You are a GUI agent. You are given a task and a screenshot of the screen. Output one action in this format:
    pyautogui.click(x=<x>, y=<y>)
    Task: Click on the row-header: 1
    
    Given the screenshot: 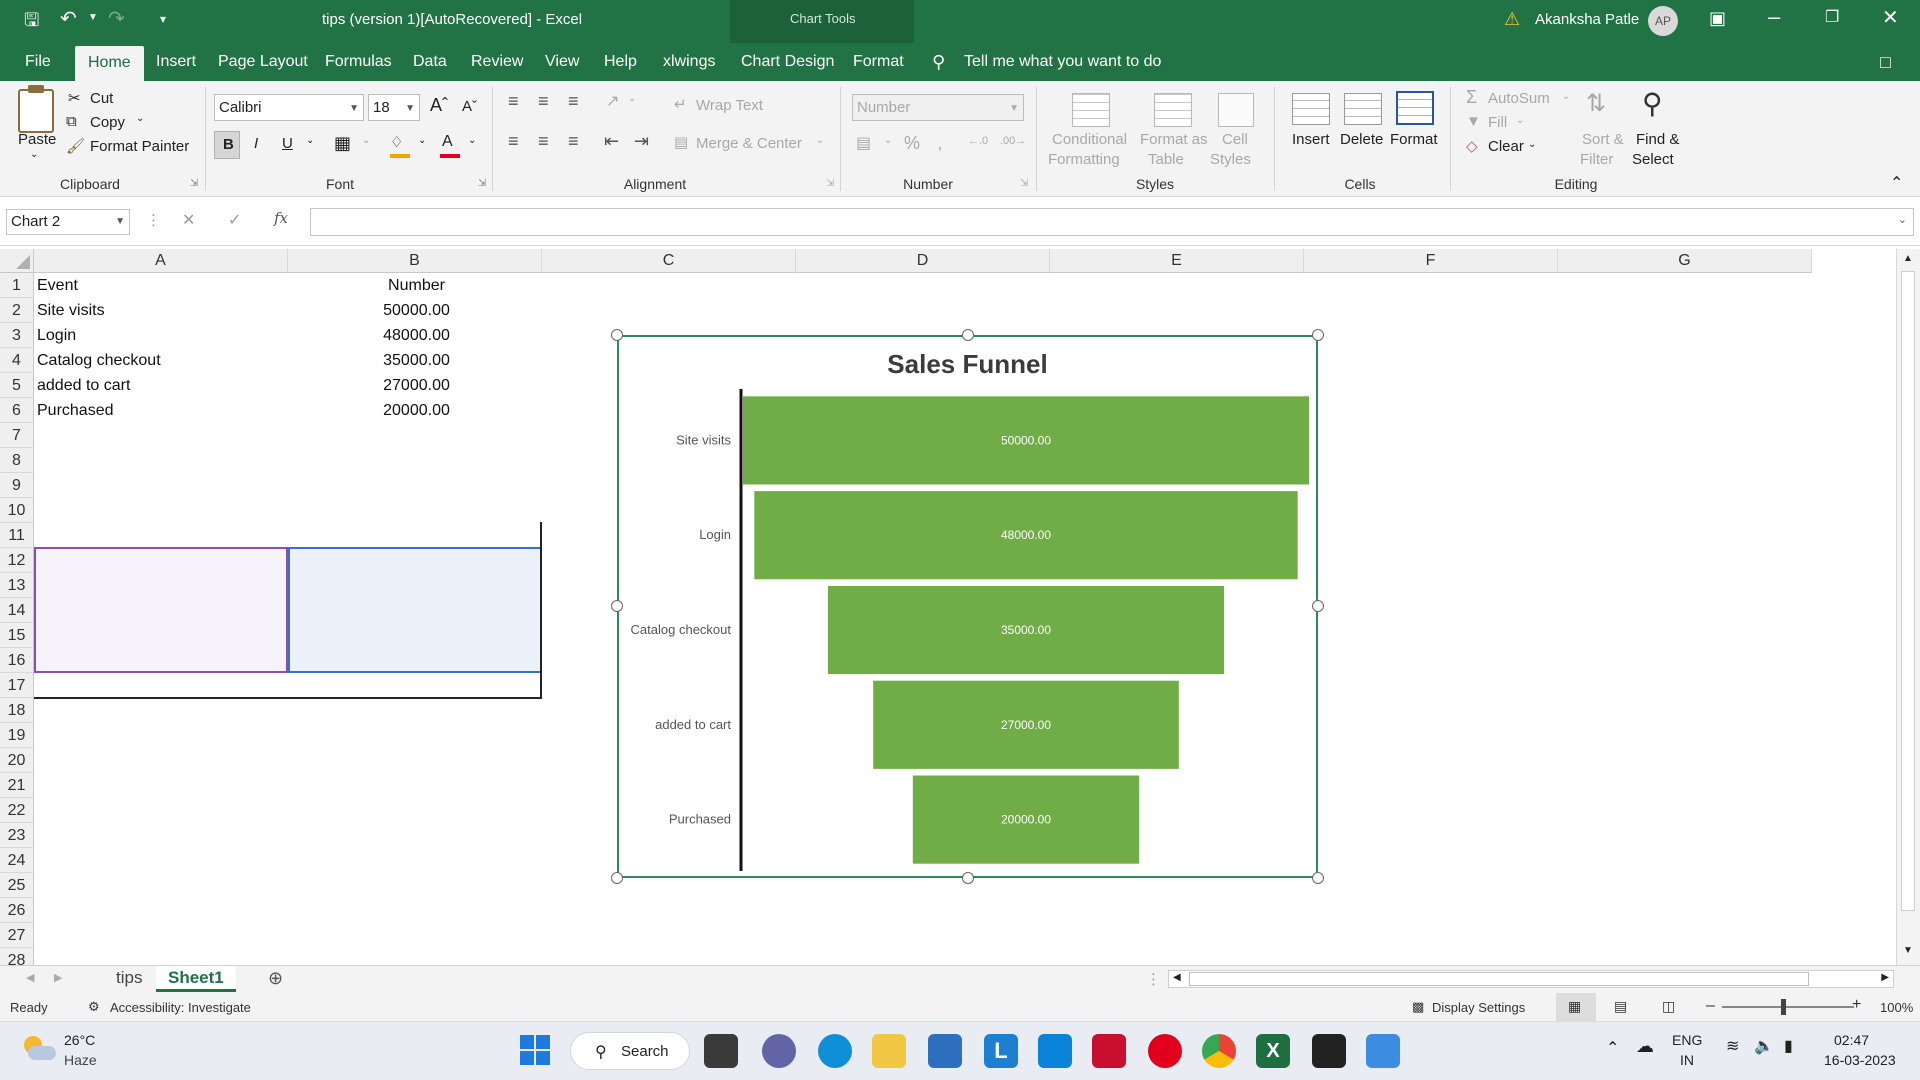 What is the action you would take?
    pyautogui.click(x=17, y=285)
    